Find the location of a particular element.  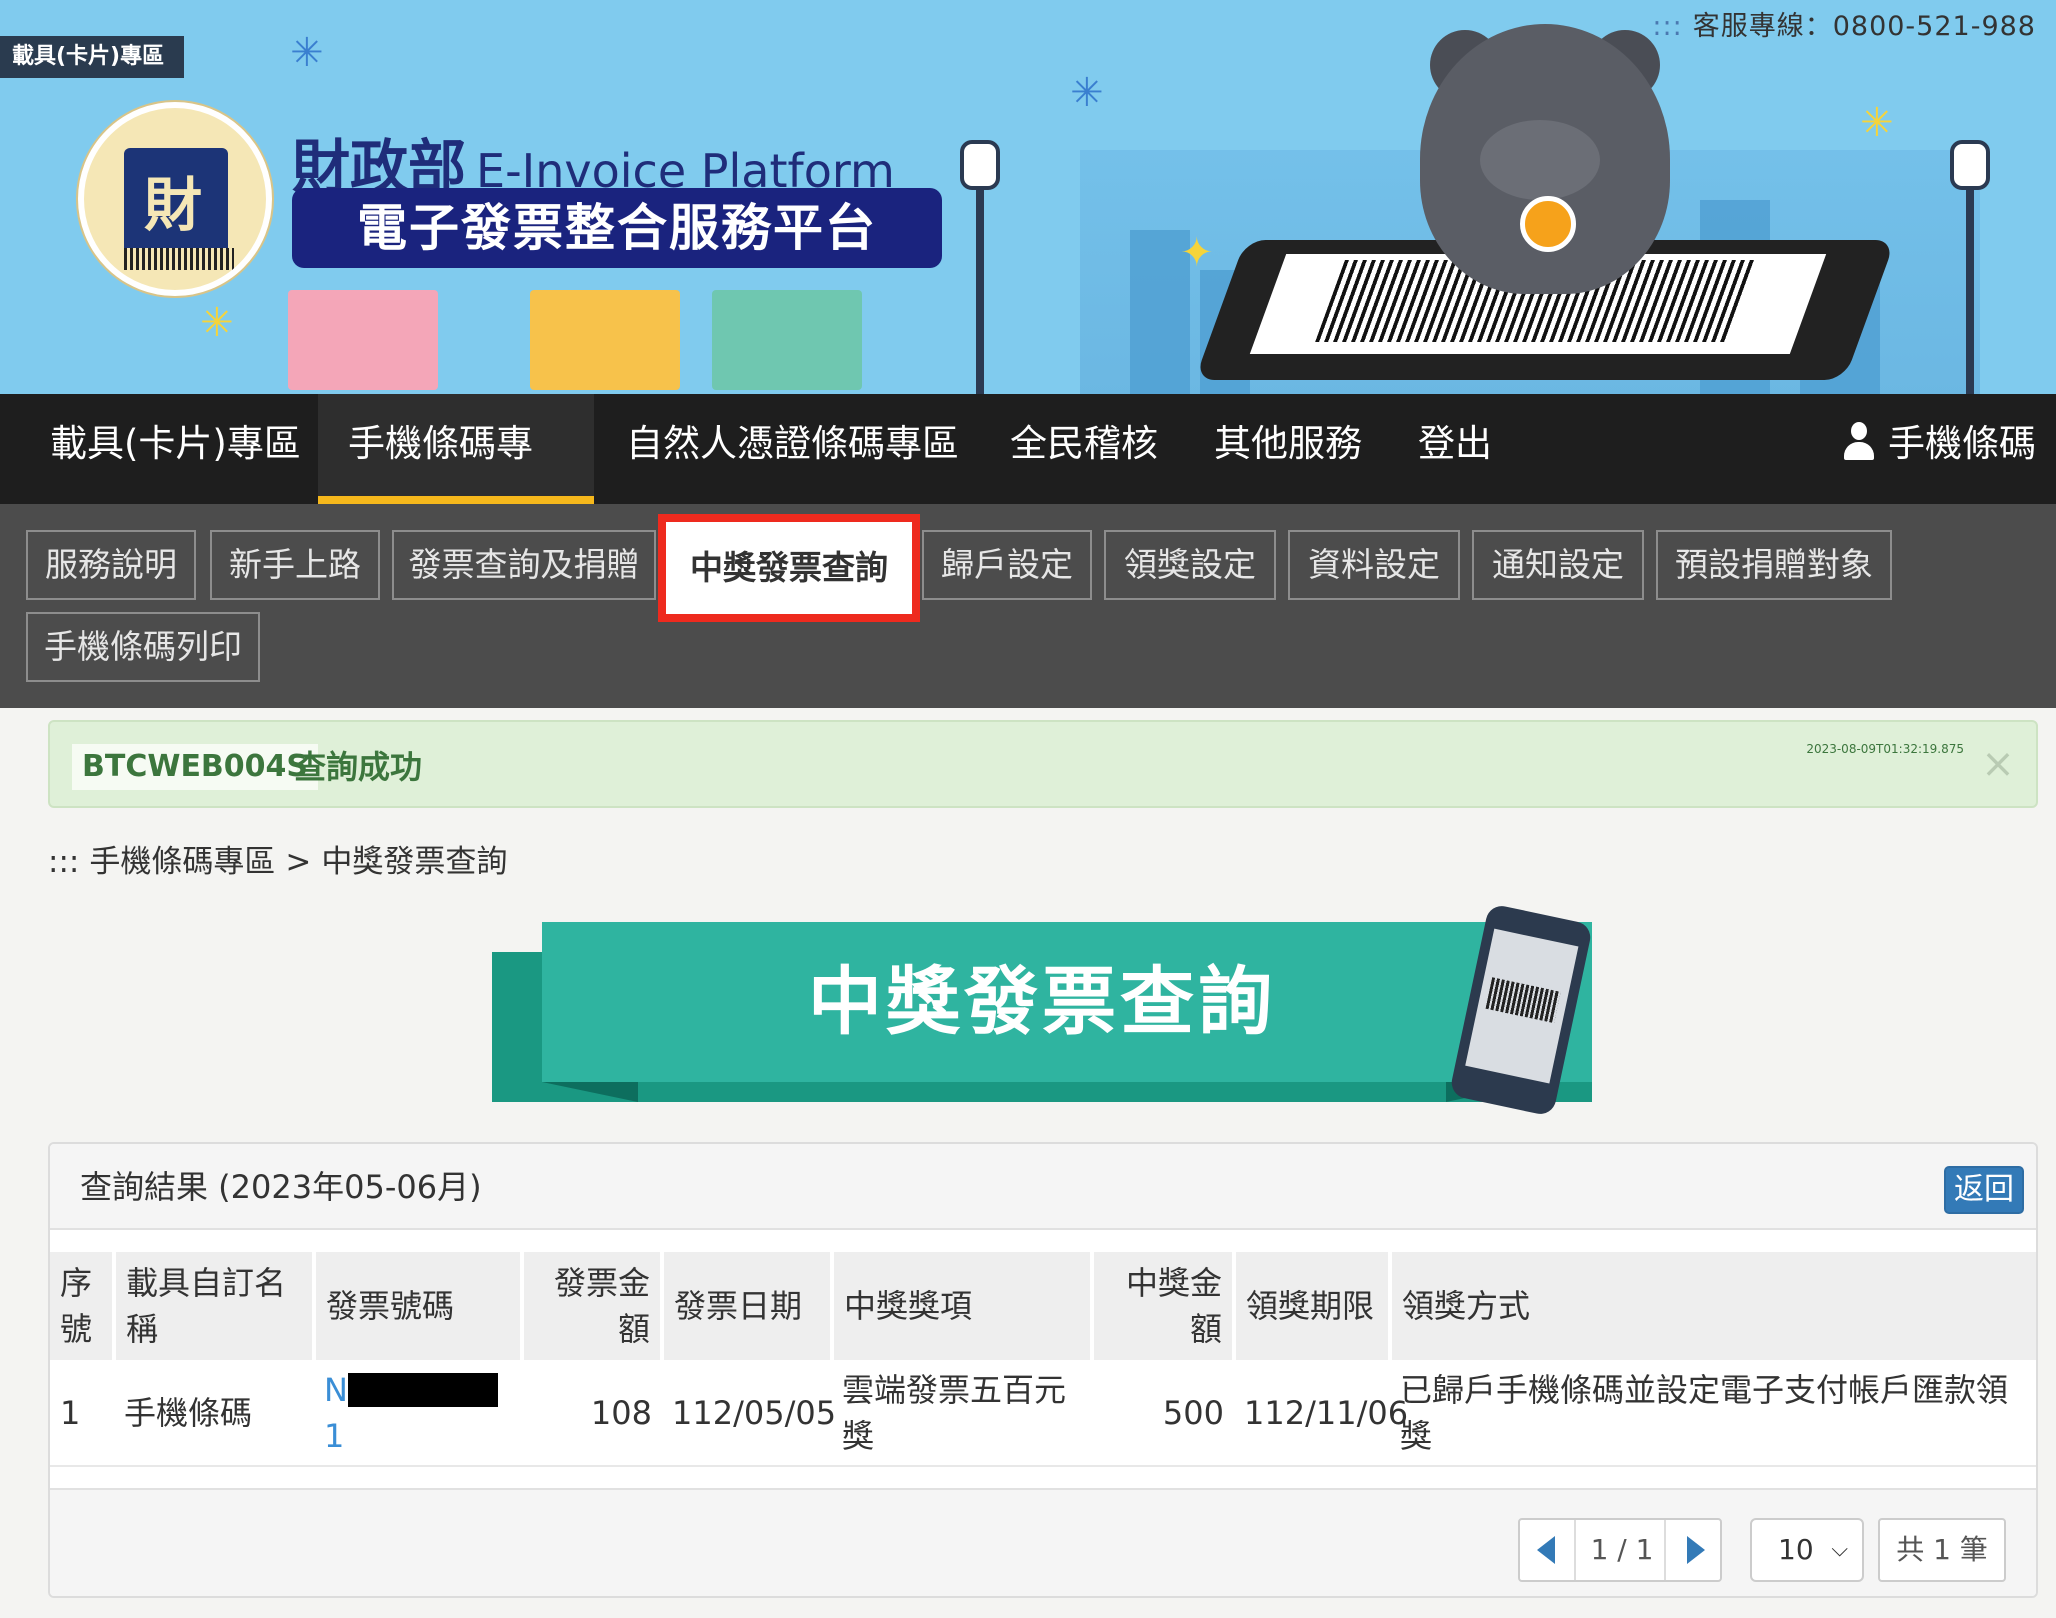

user-menu: 手機條碼 is located at coordinates (1939, 444).